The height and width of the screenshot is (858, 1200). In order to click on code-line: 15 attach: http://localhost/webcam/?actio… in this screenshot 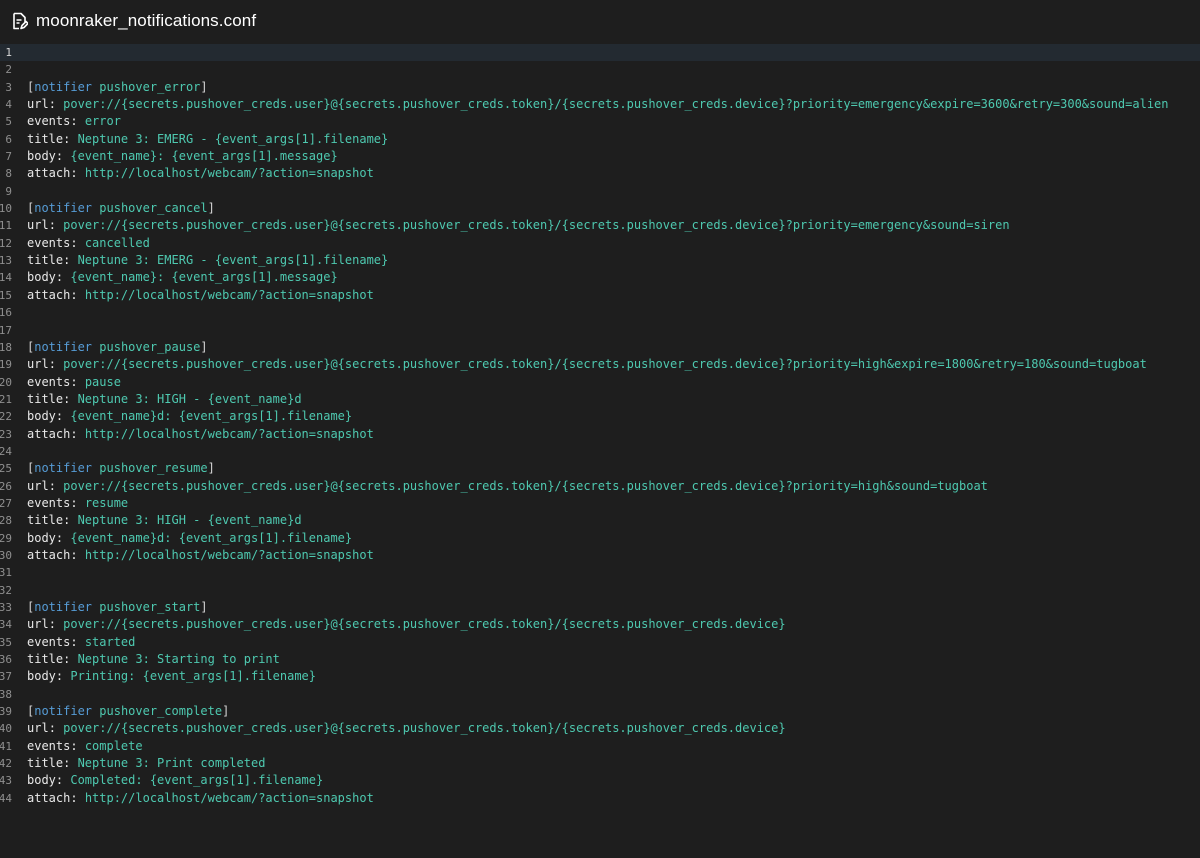, I will do `click(600, 295)`.